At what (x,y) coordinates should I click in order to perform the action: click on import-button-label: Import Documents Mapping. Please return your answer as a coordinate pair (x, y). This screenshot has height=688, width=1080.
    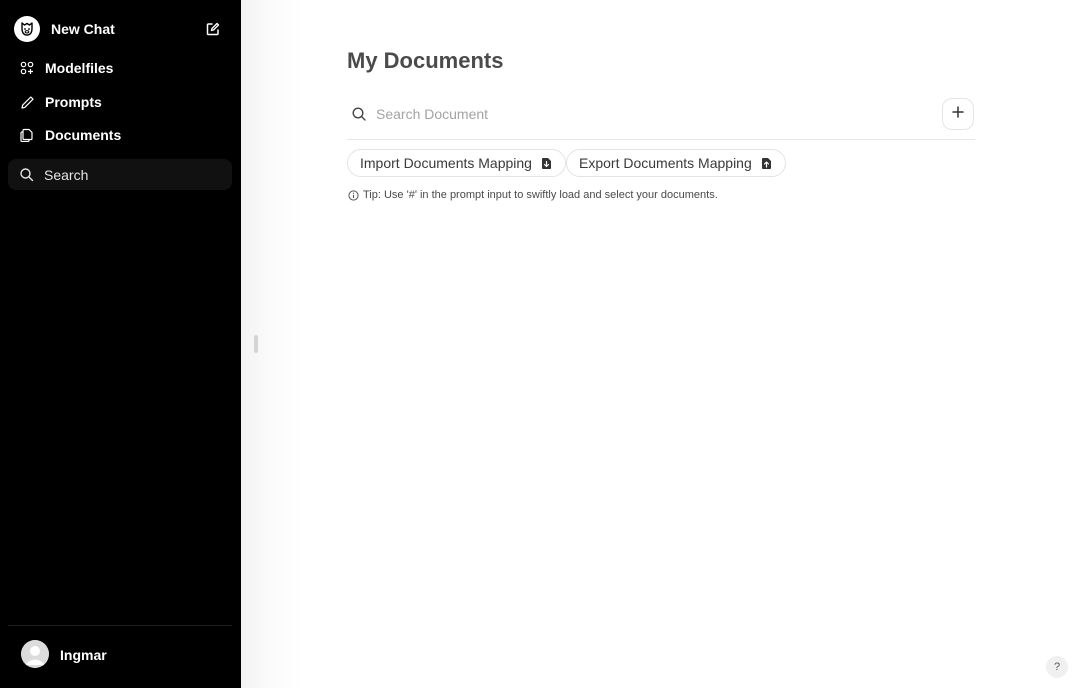
    Looking at the image, I should click on (446, 163).